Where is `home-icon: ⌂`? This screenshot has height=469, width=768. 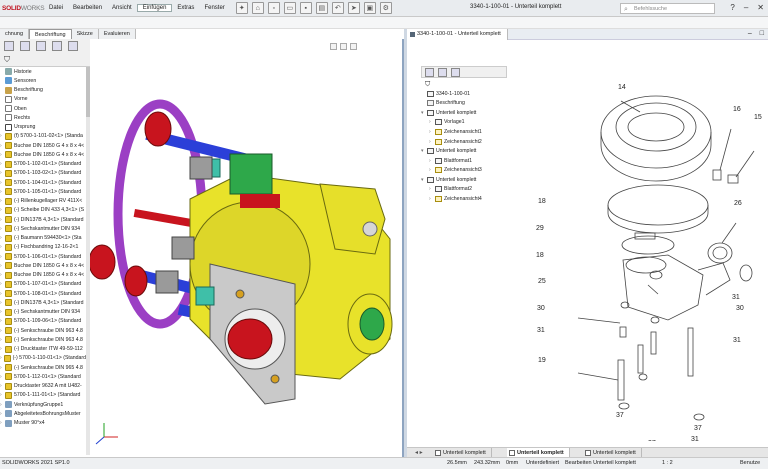 home-icon: ⌂ is located at coordinates (257, 8).